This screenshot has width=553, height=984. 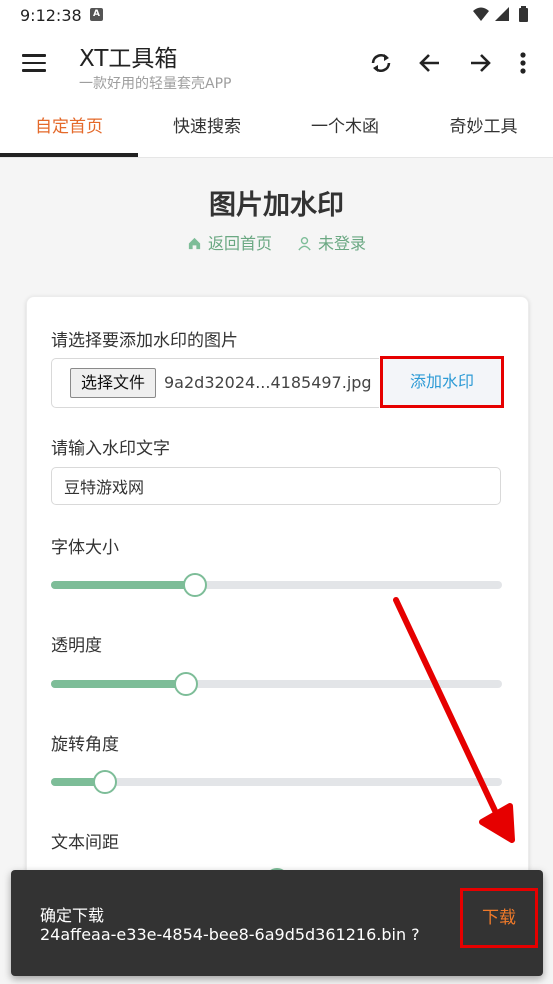 What do you see at coordinates (499, 918) in the screenshot?
I see `download-button: 下载` at bounding box center [499, 918].